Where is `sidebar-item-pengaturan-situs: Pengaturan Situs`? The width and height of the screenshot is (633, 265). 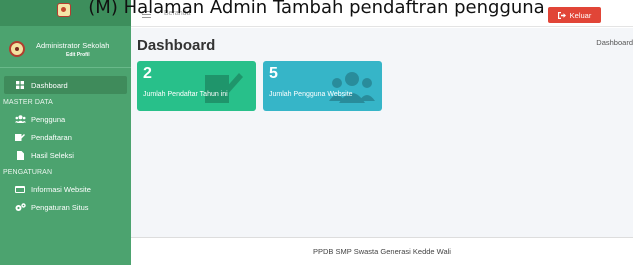
sidebar-item-pengaturan-situs: Pengaturan Situs is located at coordinates (65, 207).